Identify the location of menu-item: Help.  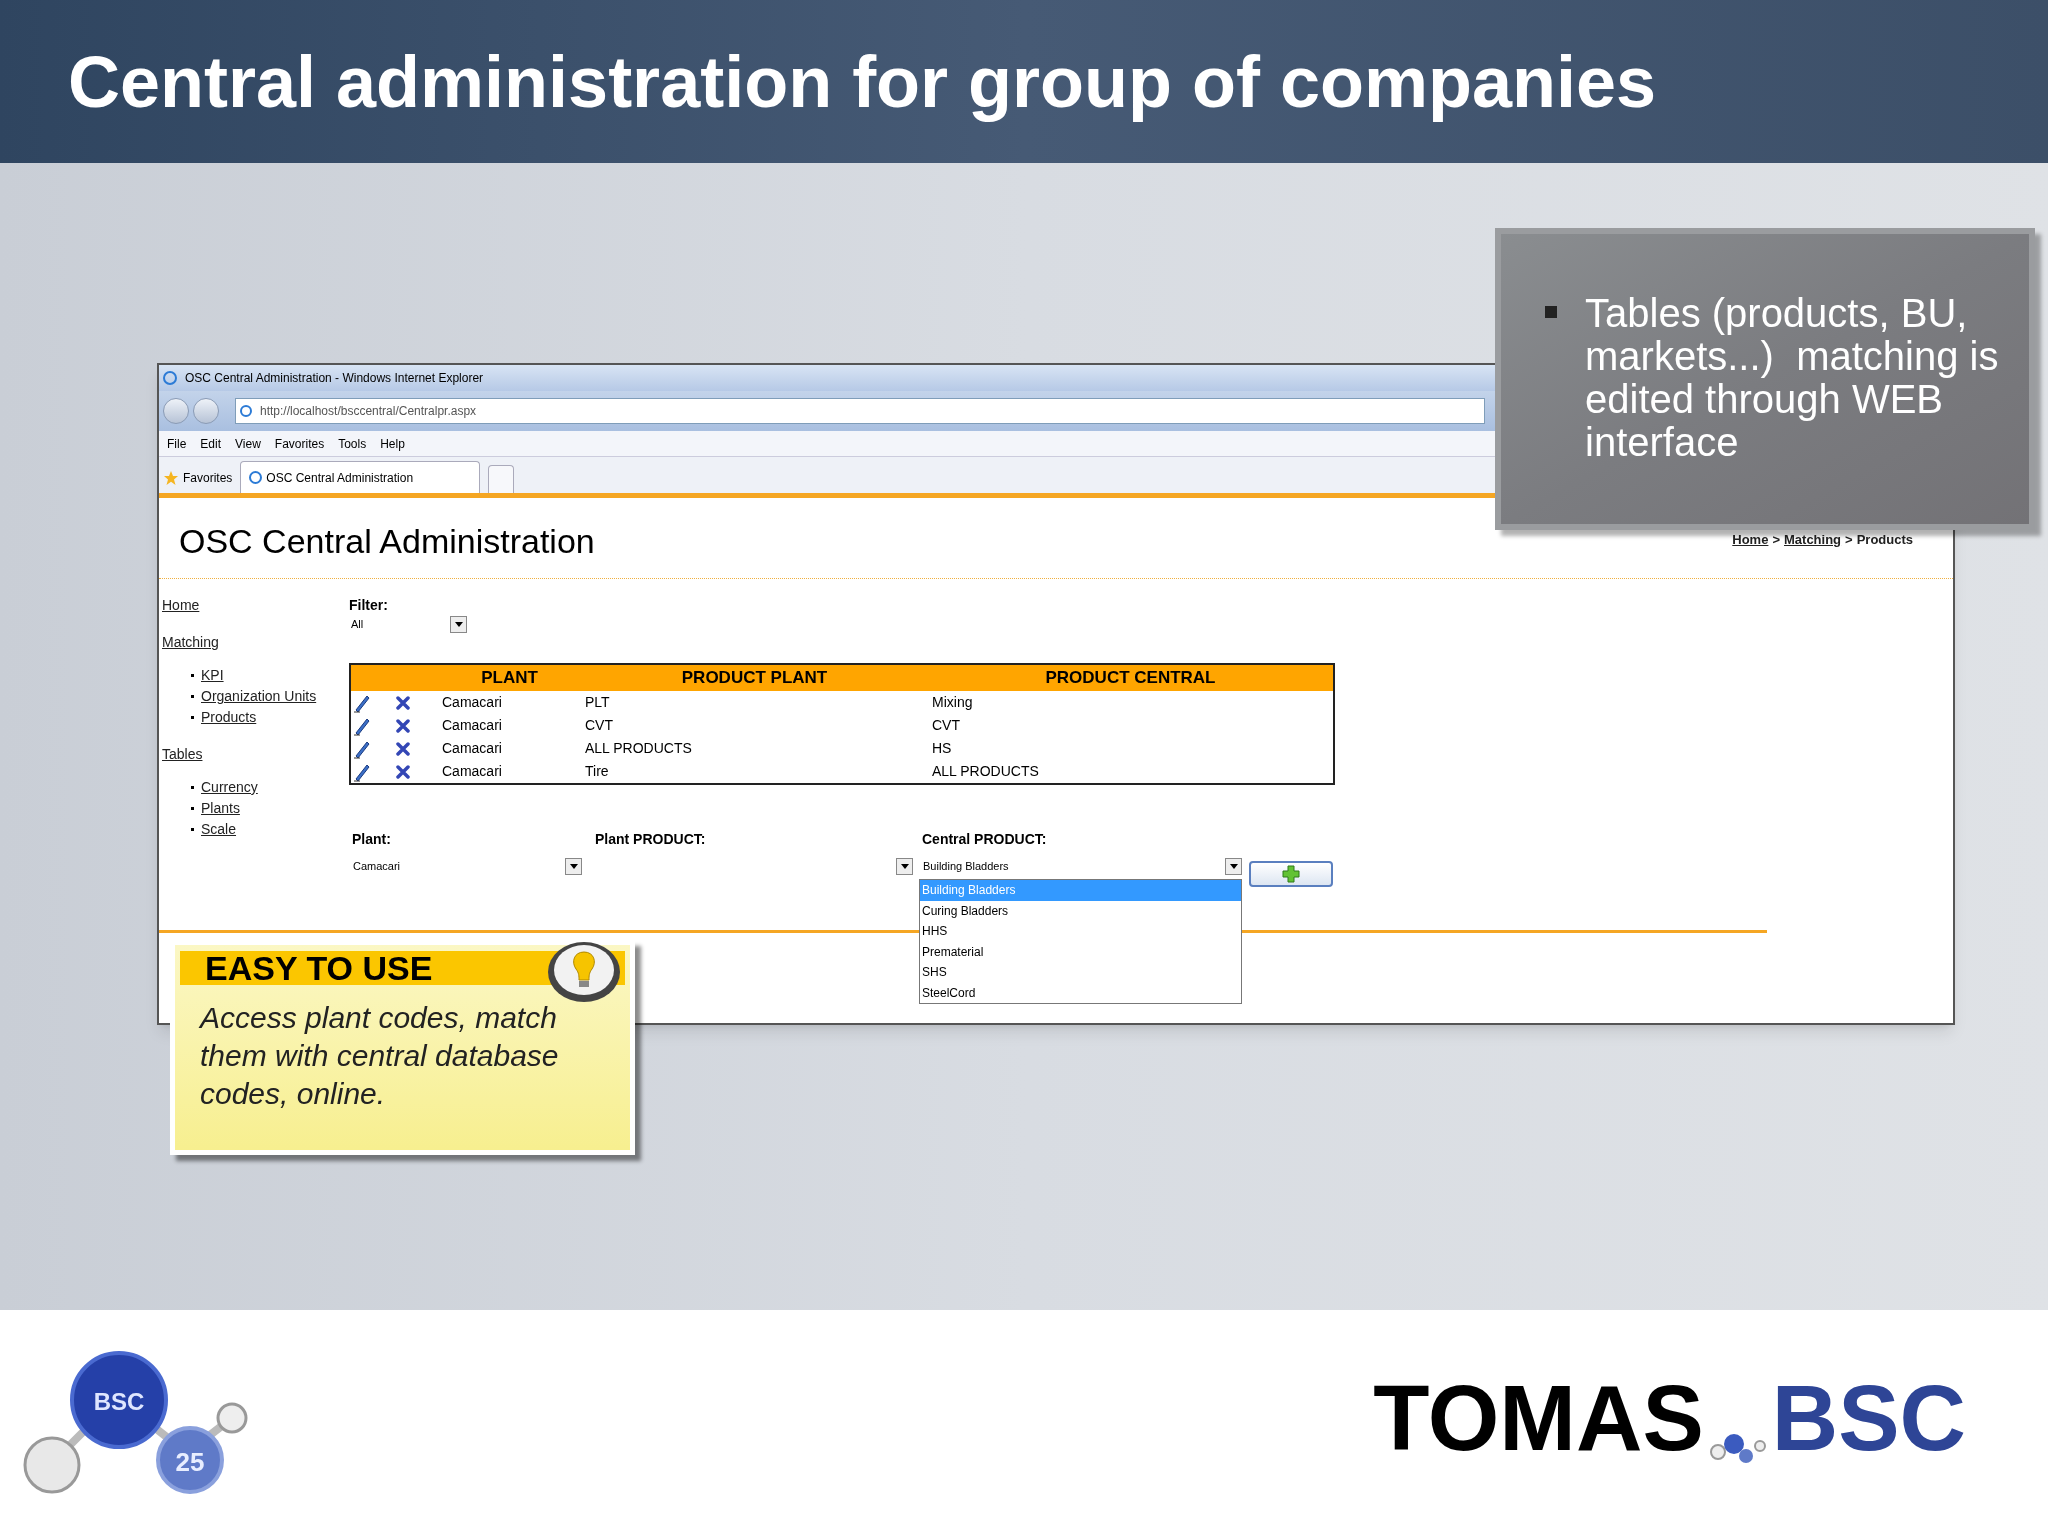
(392, 443).